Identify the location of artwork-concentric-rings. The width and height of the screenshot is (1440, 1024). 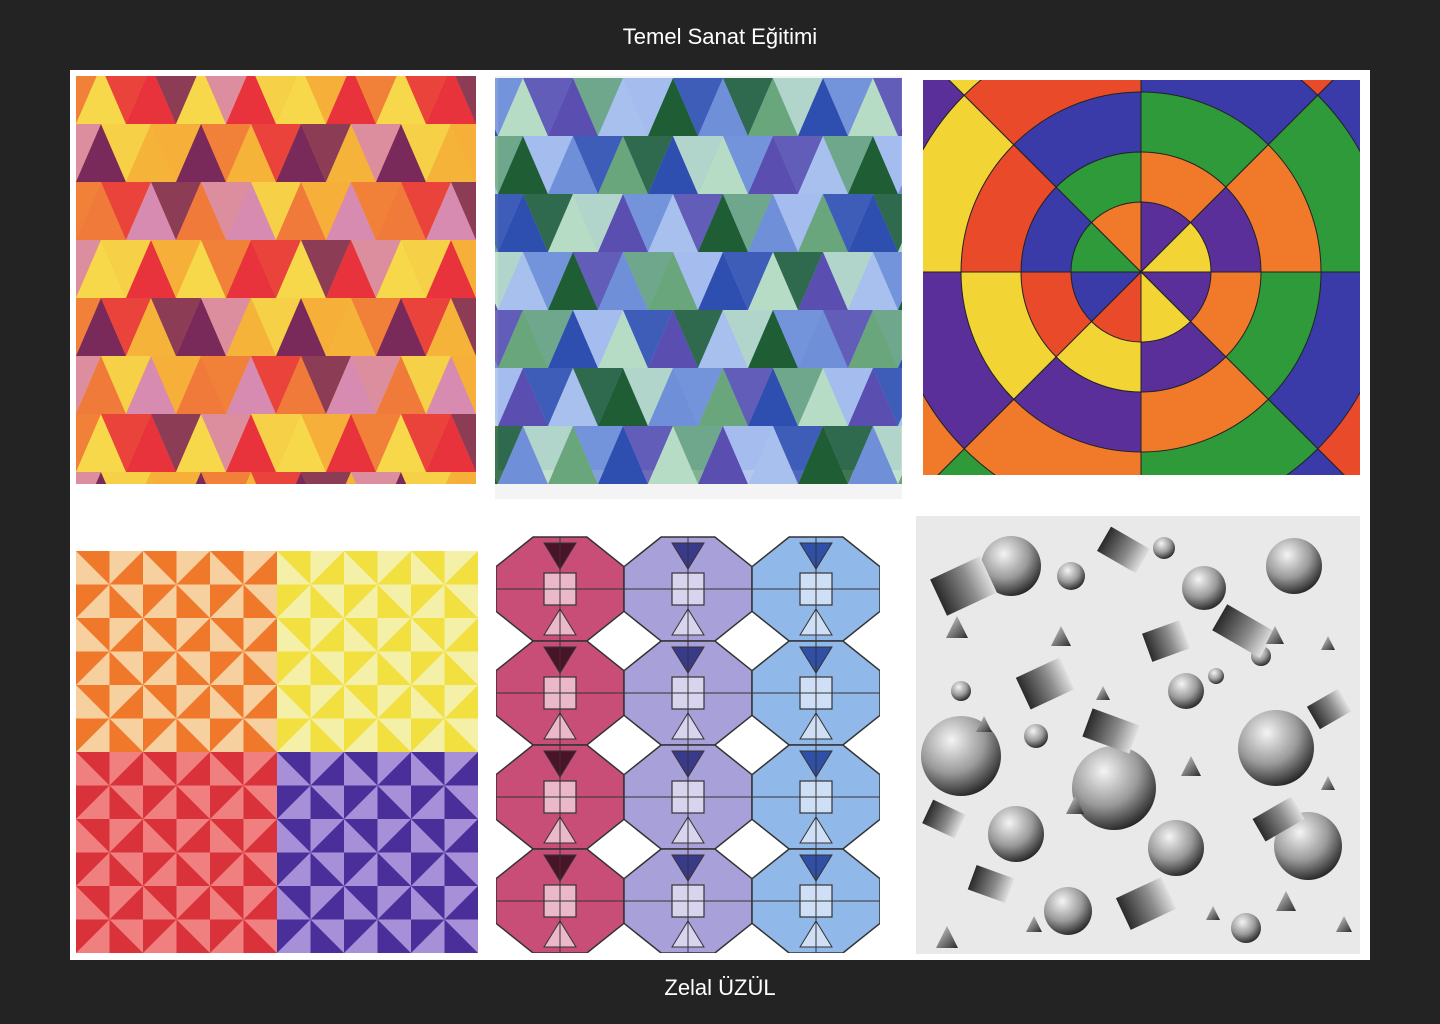
(1141, 277).